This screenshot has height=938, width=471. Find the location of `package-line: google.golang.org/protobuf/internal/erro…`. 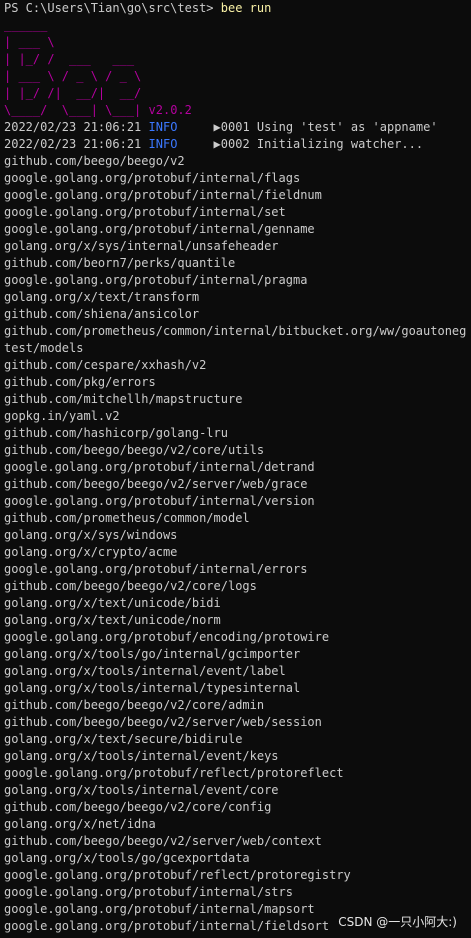

package-line: google.golang.org/protobuf/internal/erro… is located at coordinates (156, 569).